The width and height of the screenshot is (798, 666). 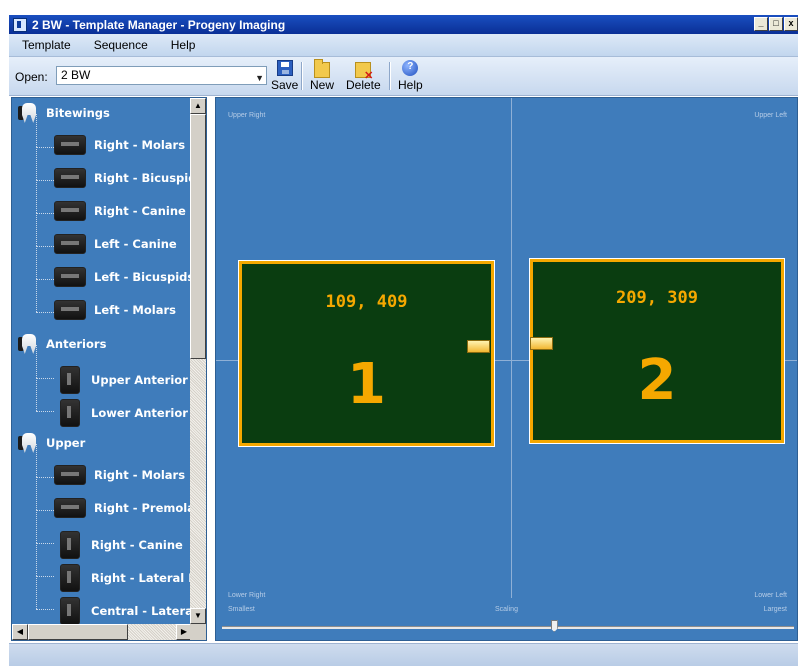 I want to click on tree-item-label: Upper Anterior, so click(x=139, y=380).